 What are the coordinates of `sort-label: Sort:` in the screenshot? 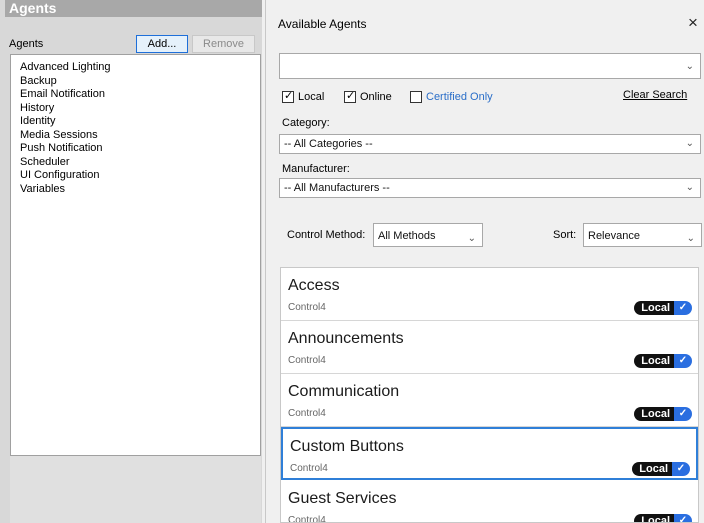 It's located at (565, 235).